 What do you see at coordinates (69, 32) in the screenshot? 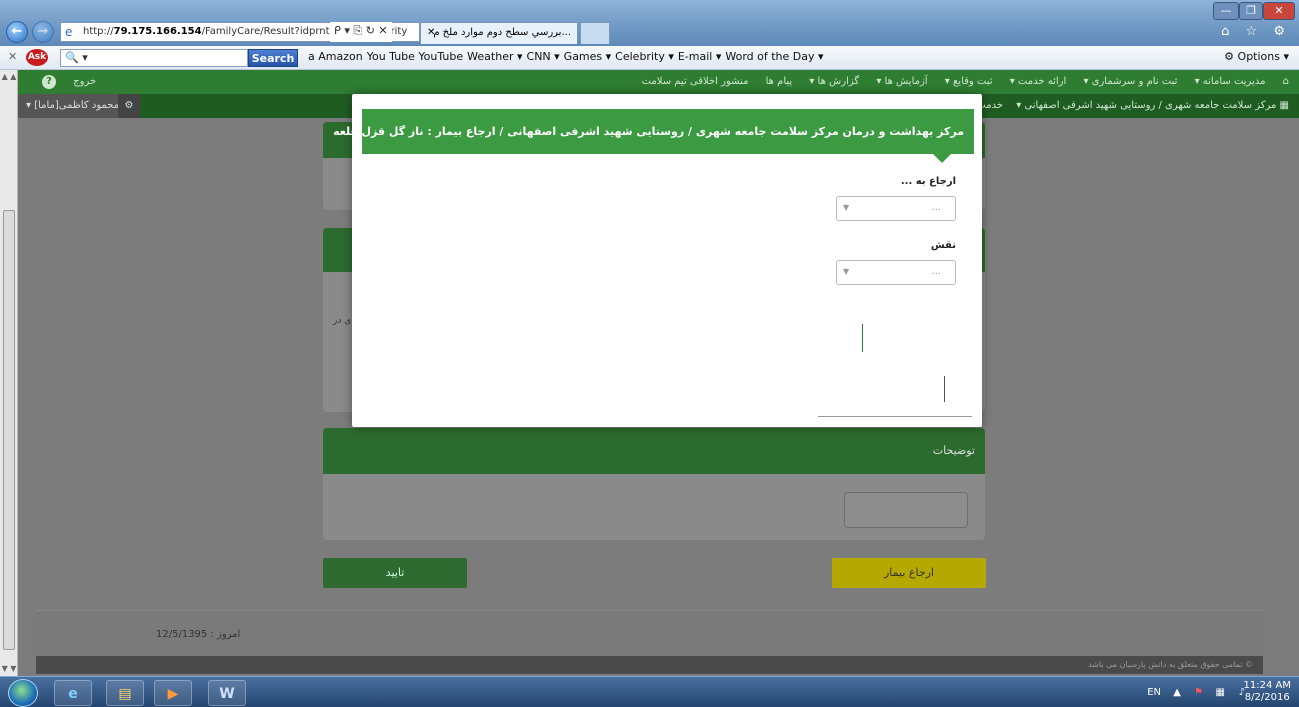
I see `ie-page-icon: e` at bounding box center [69, 32].